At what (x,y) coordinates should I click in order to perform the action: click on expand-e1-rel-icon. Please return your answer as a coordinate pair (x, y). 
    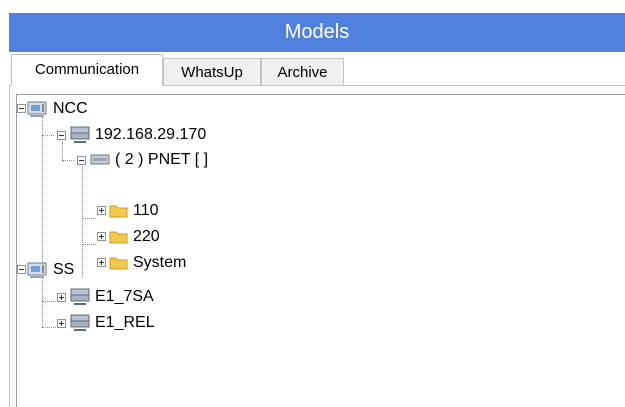
    Looking at the image, I should click on (61, 323).